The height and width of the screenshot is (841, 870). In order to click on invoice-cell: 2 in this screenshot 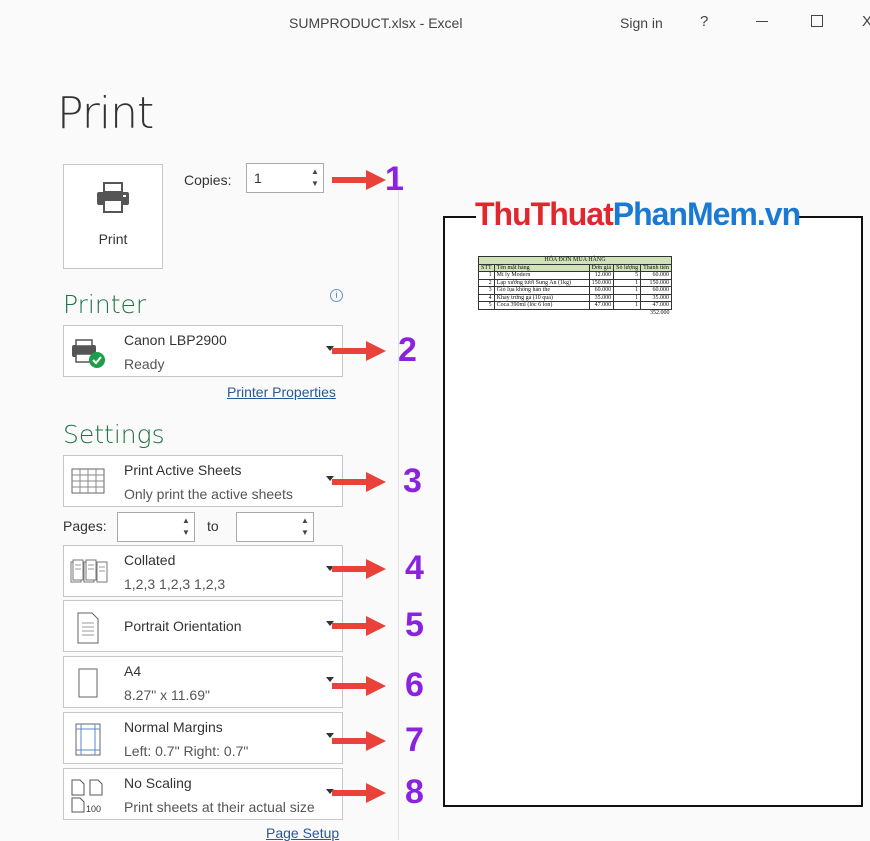, I will do `click(486, 282)`.